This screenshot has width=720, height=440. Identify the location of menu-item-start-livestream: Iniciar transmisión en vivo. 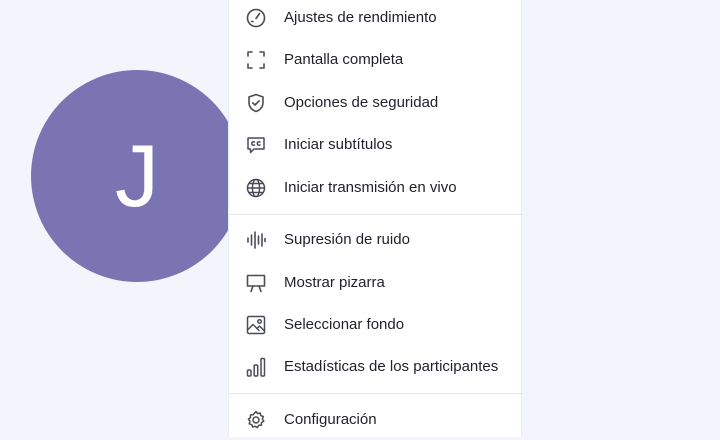
(376, 188).